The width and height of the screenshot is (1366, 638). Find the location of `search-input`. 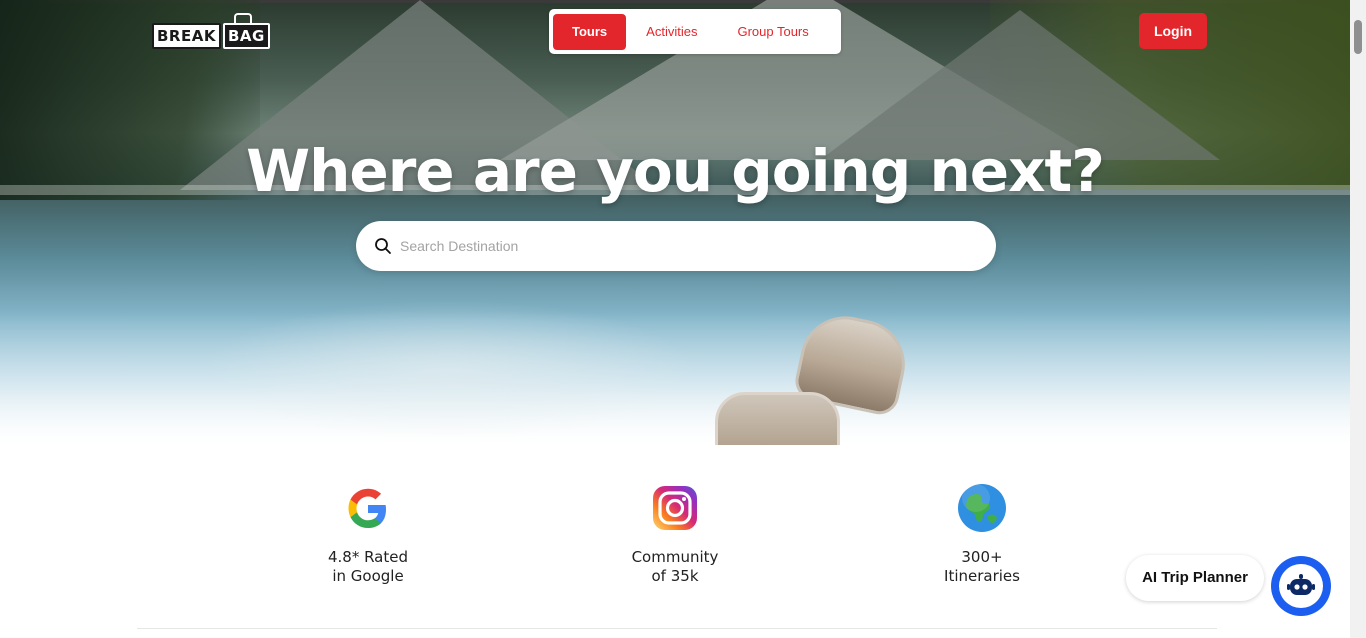

search-input is located at coordinates (698, 246).